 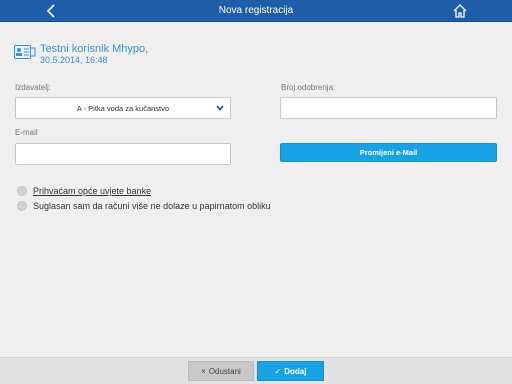 What do you see at coordinates (220, 108) in the screenshot?
I see `chevron-down-icon` at bounding box center [220, 108].